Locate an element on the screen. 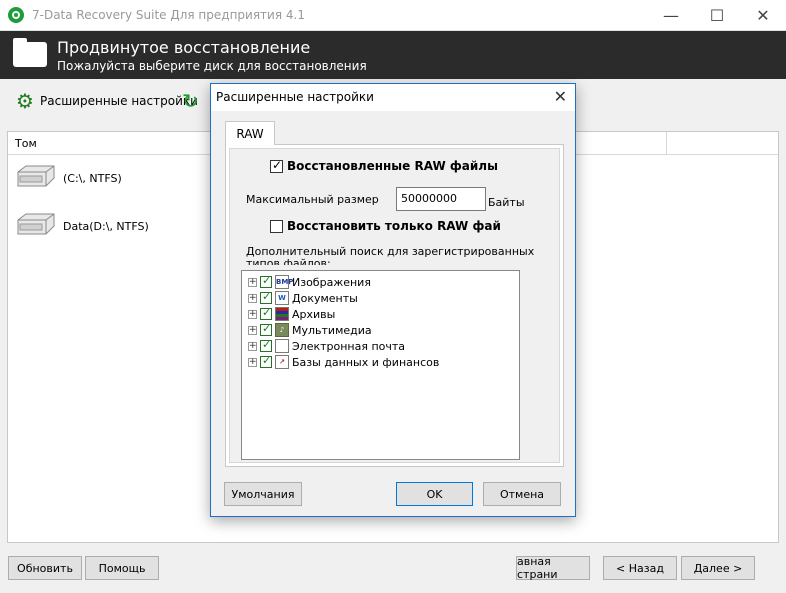  tree-item-images: + BMP Изображения is located at coordinates (309, 282).